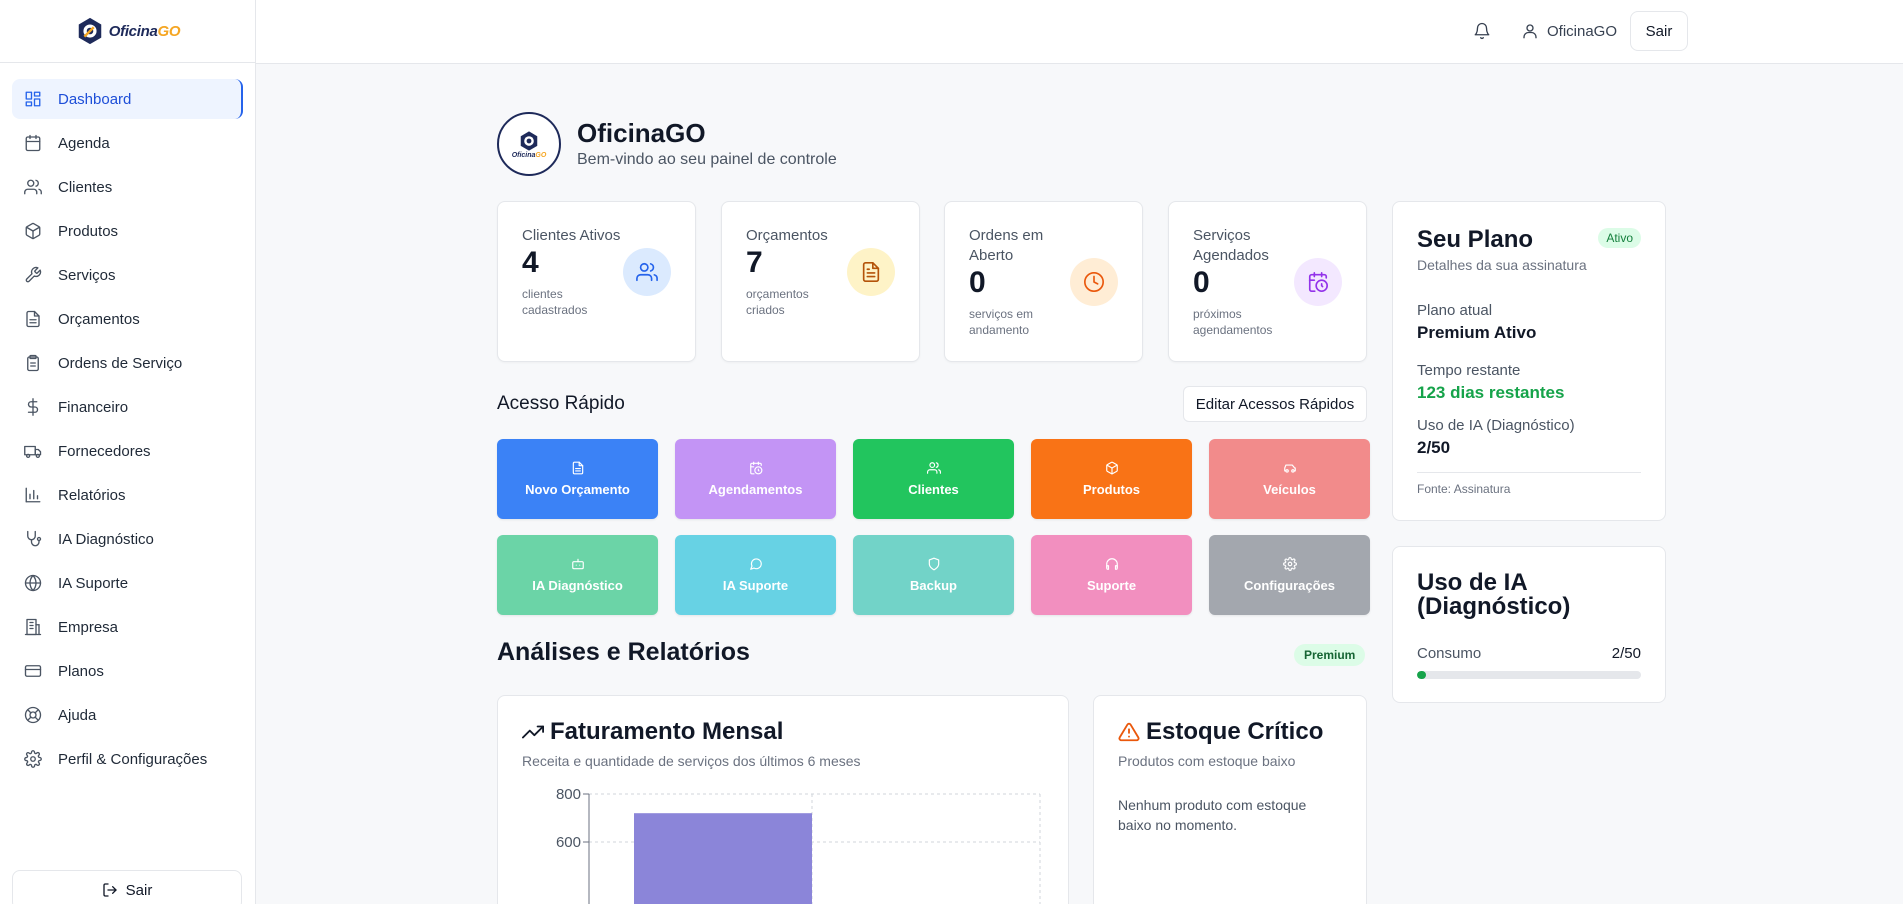 This screenshot has height=904, width=1903. I want to click on quick-access-tile: Clientes, so click(933, 479).